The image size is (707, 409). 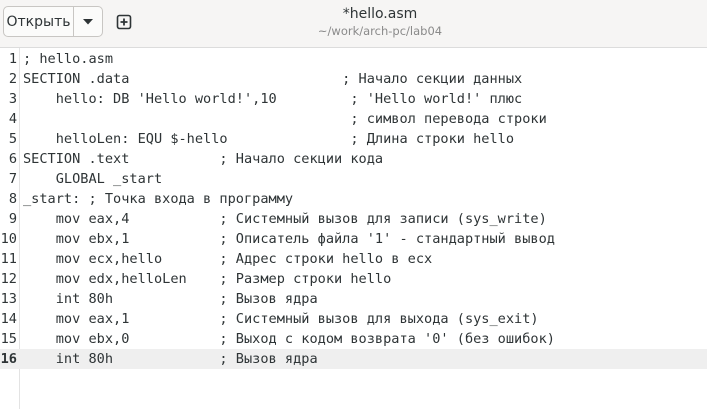 I want to click on line-number: 15, so click(x=8, y=339).